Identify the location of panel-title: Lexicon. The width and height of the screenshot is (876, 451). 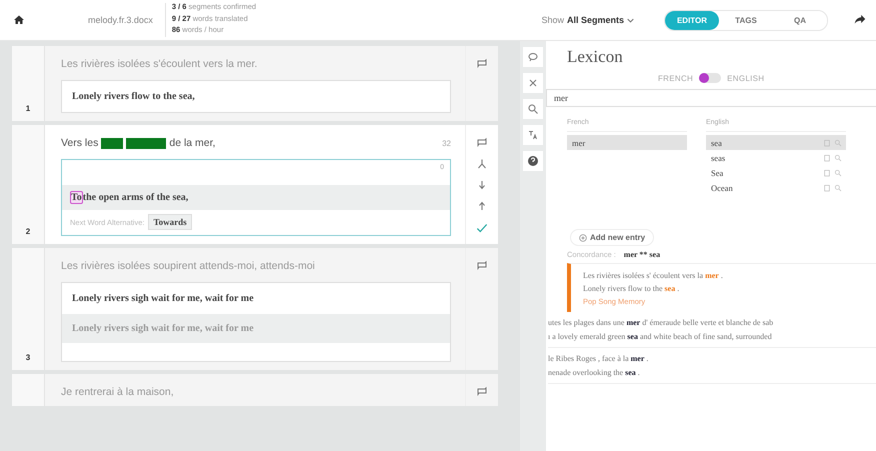
(595, 57).